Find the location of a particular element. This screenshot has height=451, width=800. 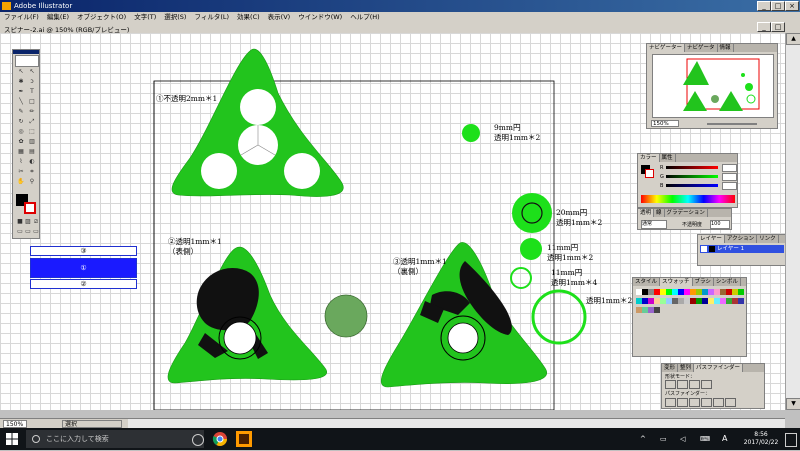

menu-type: 文字(T) is located at coordinates (145, 17).